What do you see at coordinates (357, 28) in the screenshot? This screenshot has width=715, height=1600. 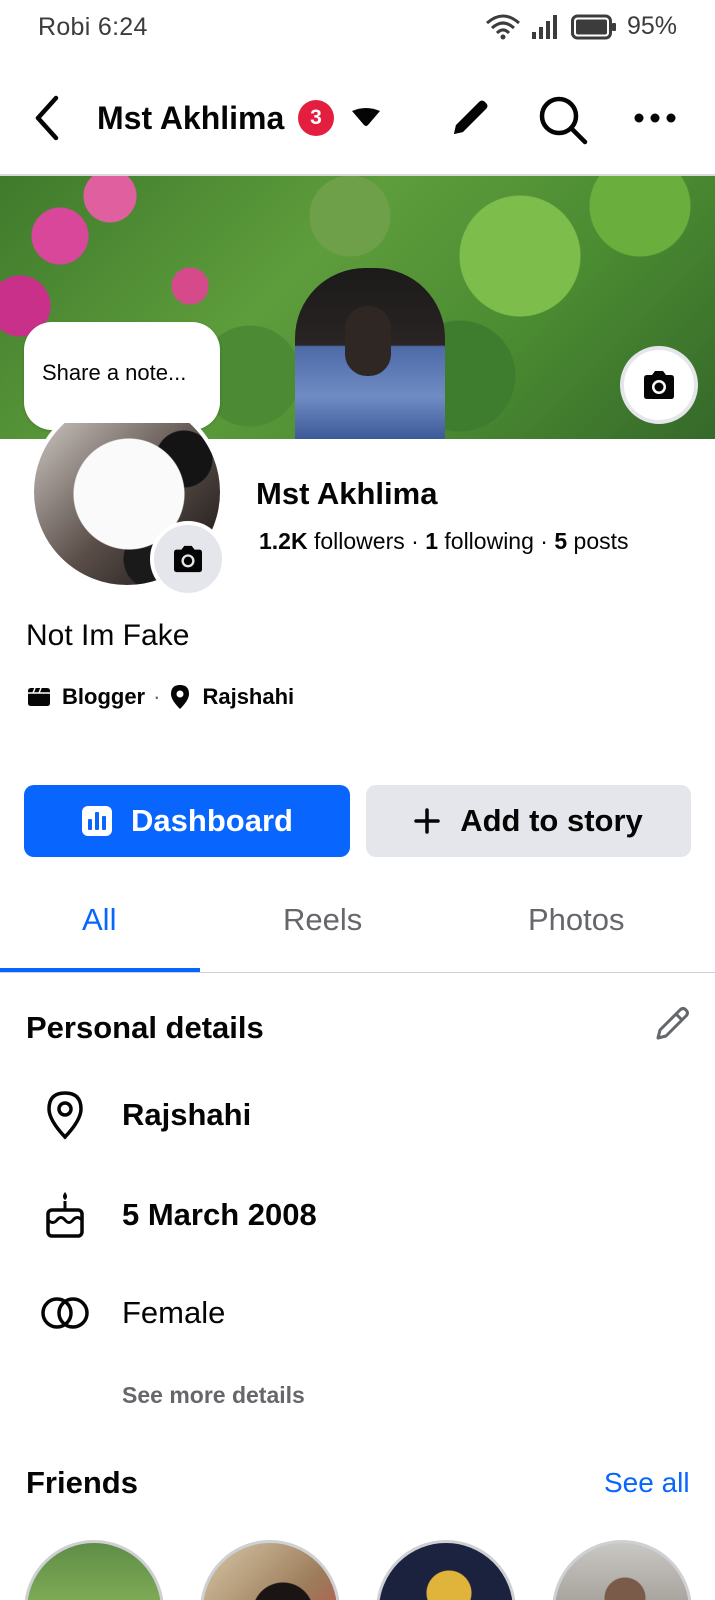 I see `status-bar: Robi 6:24 95%` at bounding box center [357, 28].